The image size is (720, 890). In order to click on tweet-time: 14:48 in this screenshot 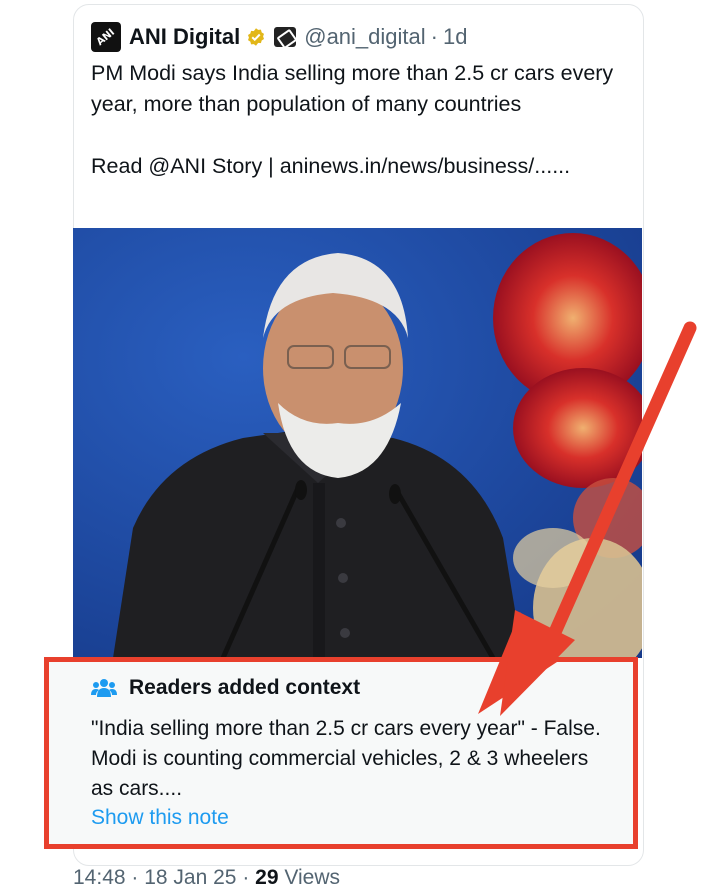, I will do `click(99, 877)`.